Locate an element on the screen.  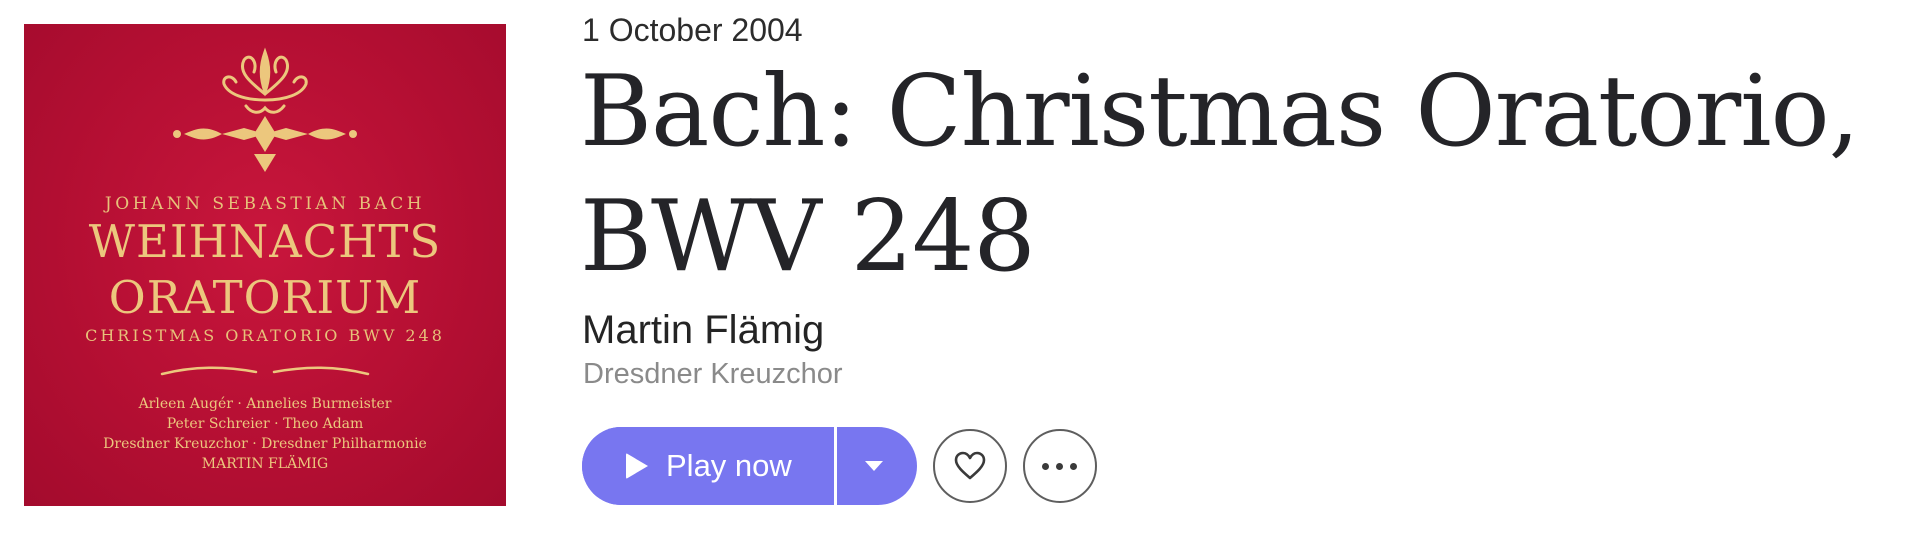
action-bar: Play now is located at coordinates (839, 466).